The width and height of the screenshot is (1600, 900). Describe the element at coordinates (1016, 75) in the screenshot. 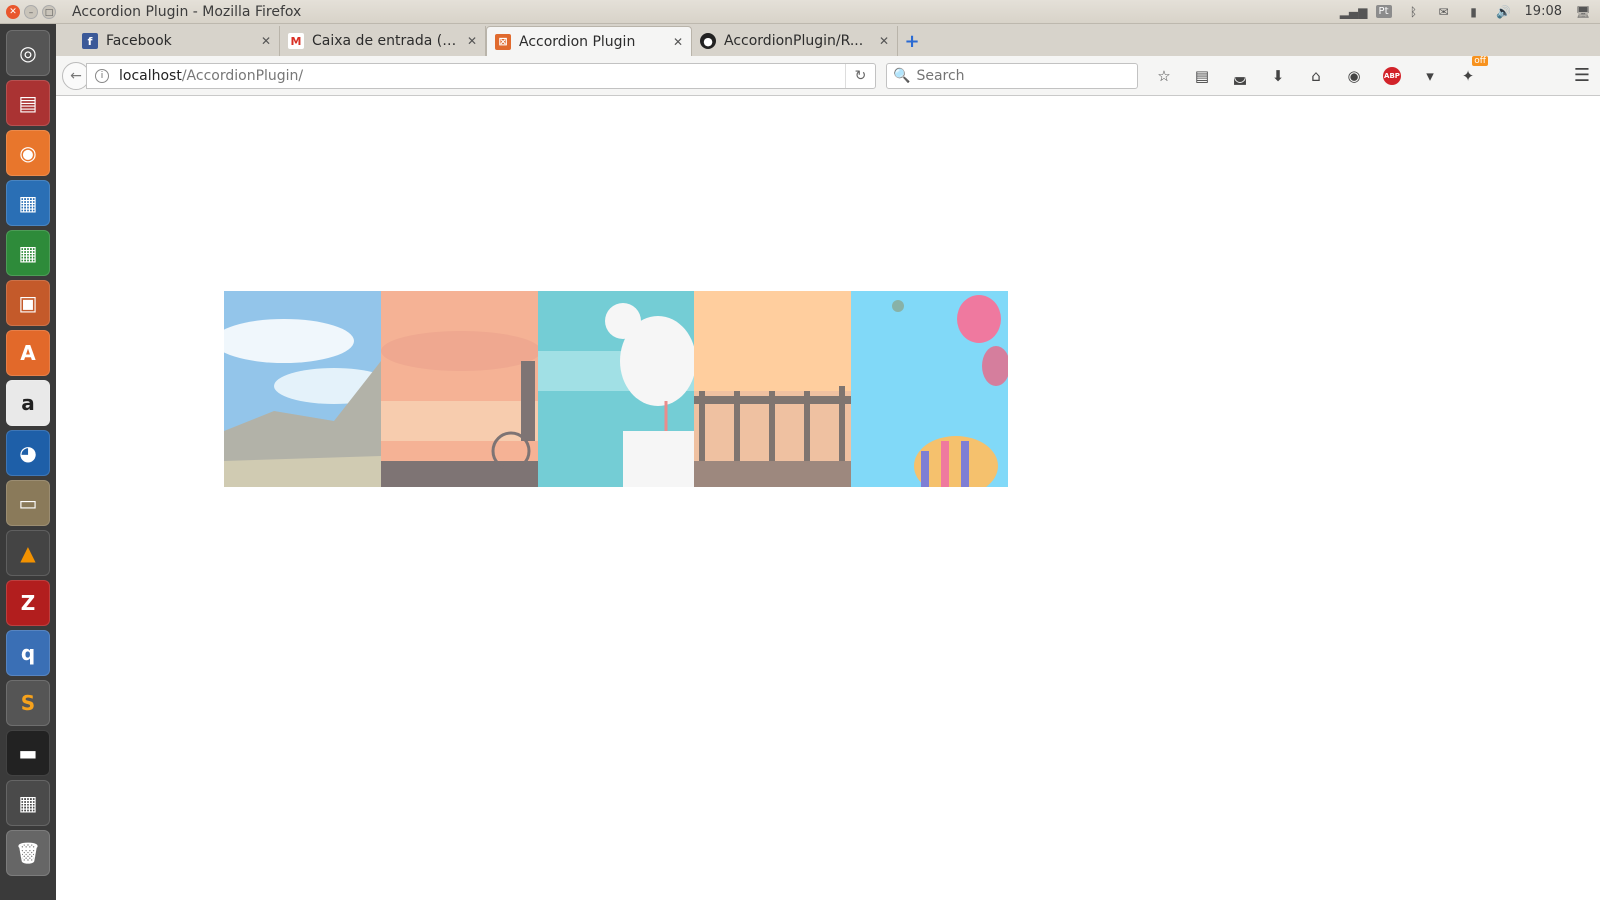

I see `search-input` at that location.